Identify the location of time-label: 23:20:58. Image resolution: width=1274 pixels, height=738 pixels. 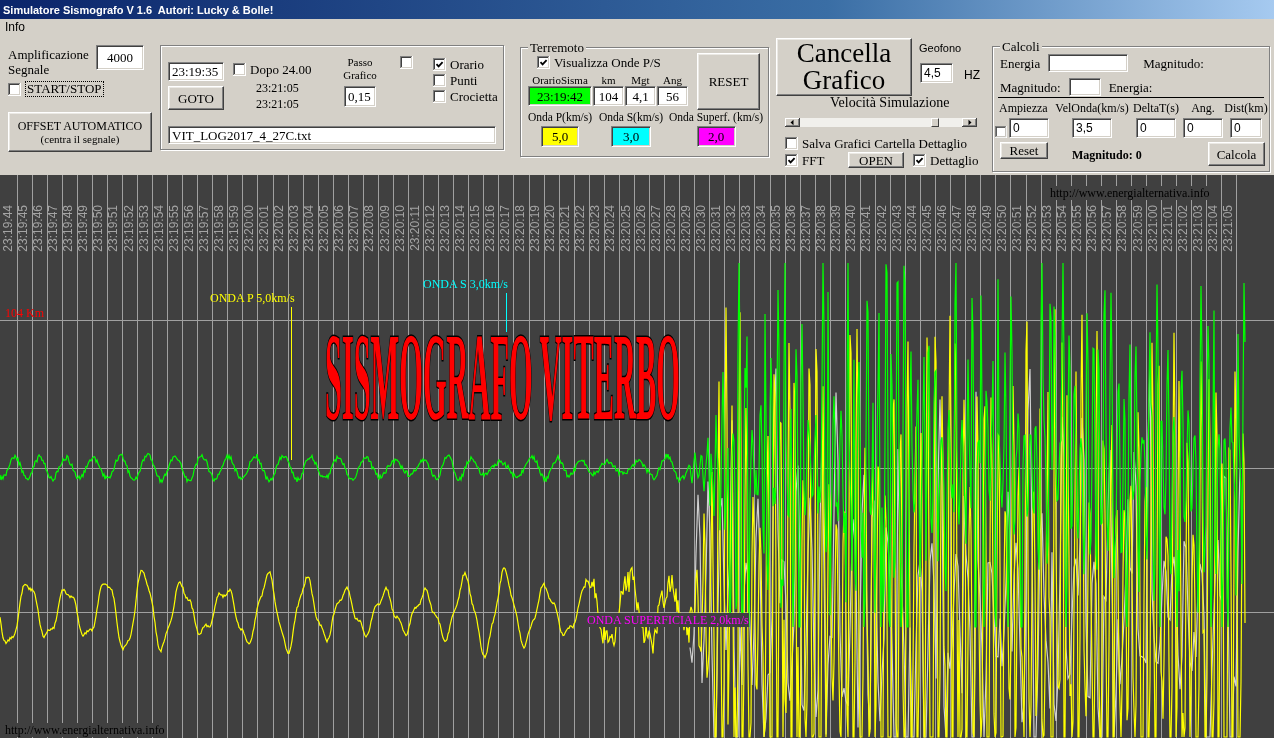
(1123, 228).